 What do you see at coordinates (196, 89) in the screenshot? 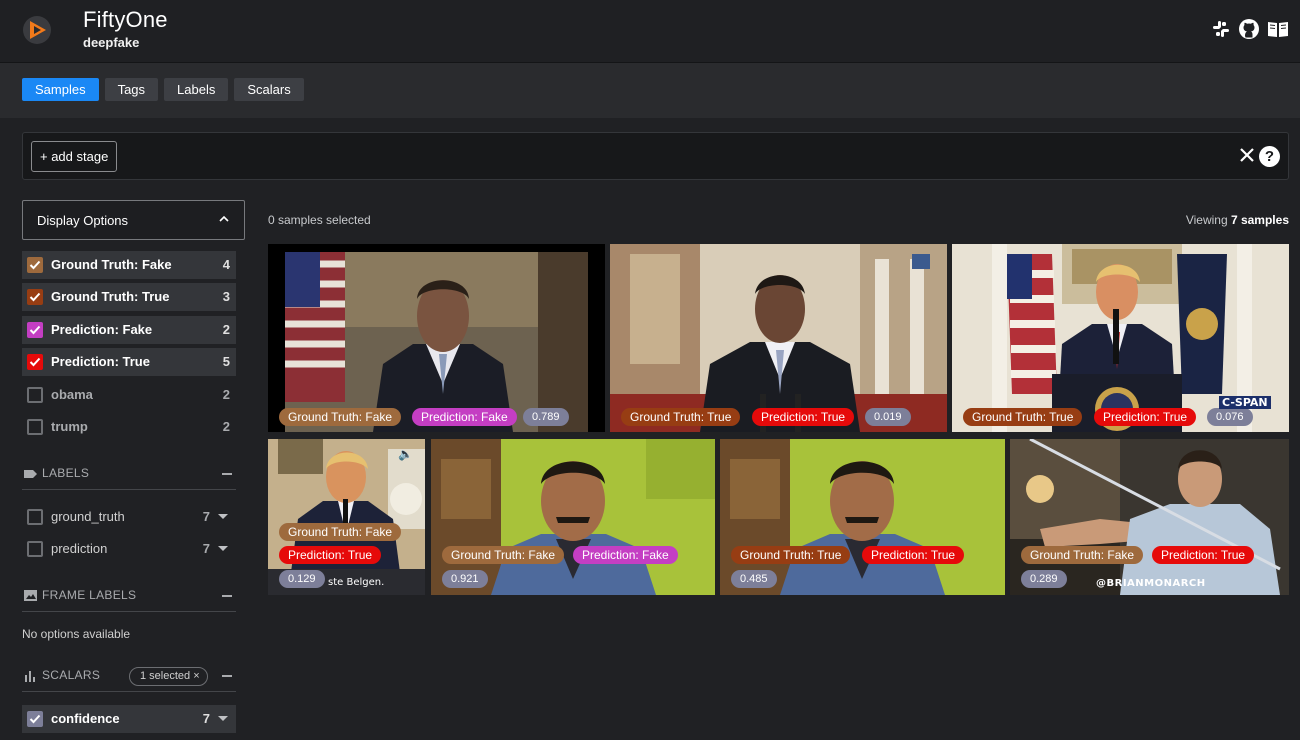
I see `tab-labels: Labels` at bounding box center [196, 89].